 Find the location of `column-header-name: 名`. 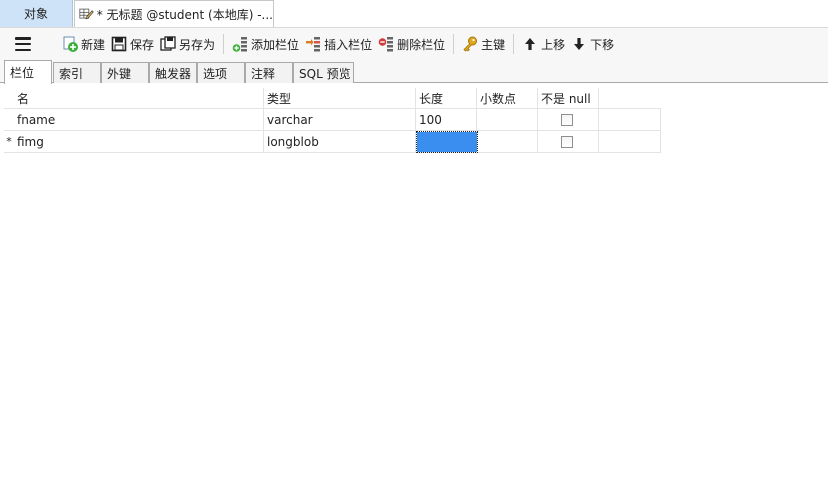

column-header-name: 名 is located at coordinates (139, 98).